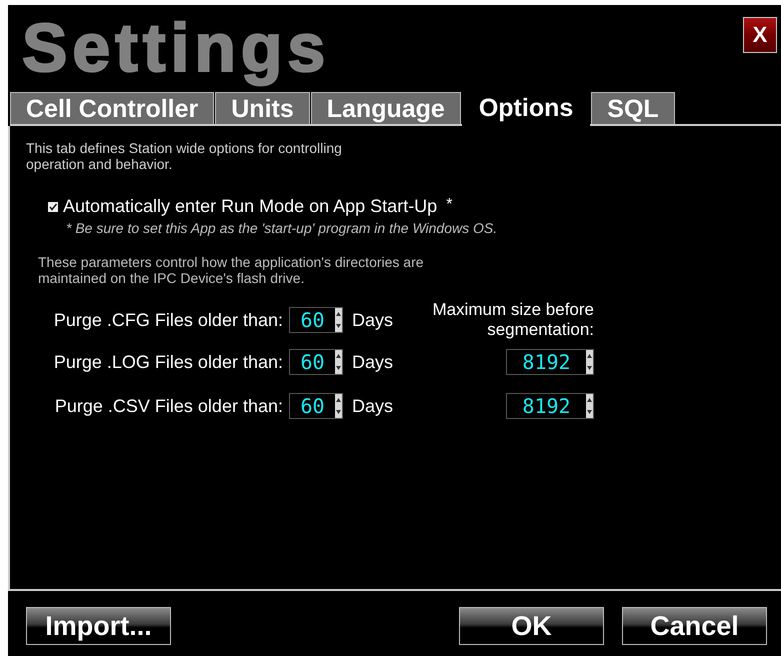 The image size is (781, 656). What do you see at coordinates (53, 207) in the screenshot?
I see `checkbox` at bounding box center [53, 207].